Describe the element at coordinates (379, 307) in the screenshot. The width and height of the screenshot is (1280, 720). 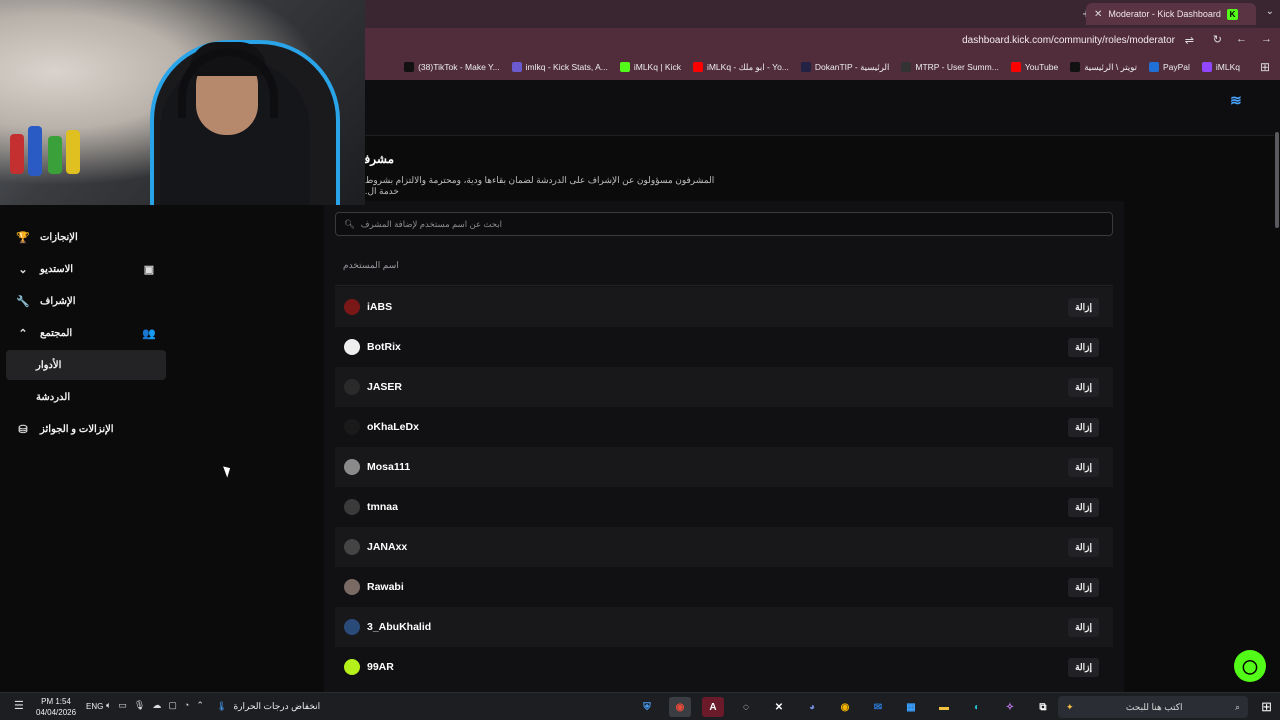
I see `moderator-username: iABS` at that location.